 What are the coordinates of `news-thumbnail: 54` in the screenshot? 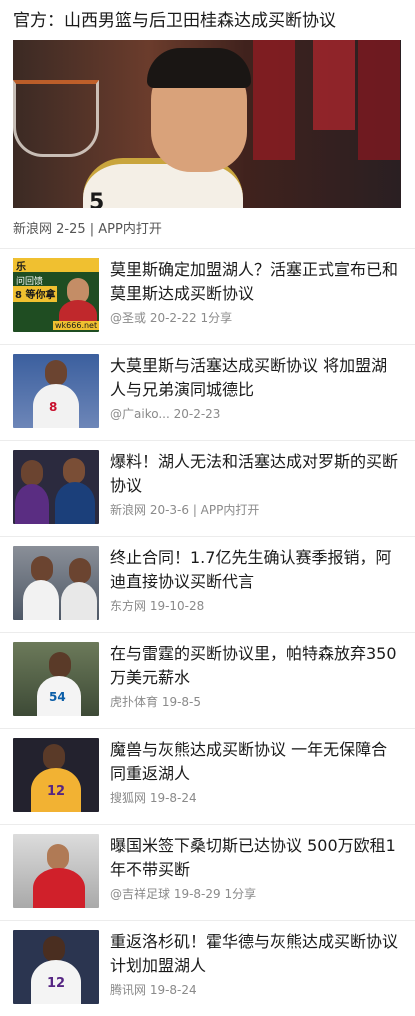 It's located at (56, 679).